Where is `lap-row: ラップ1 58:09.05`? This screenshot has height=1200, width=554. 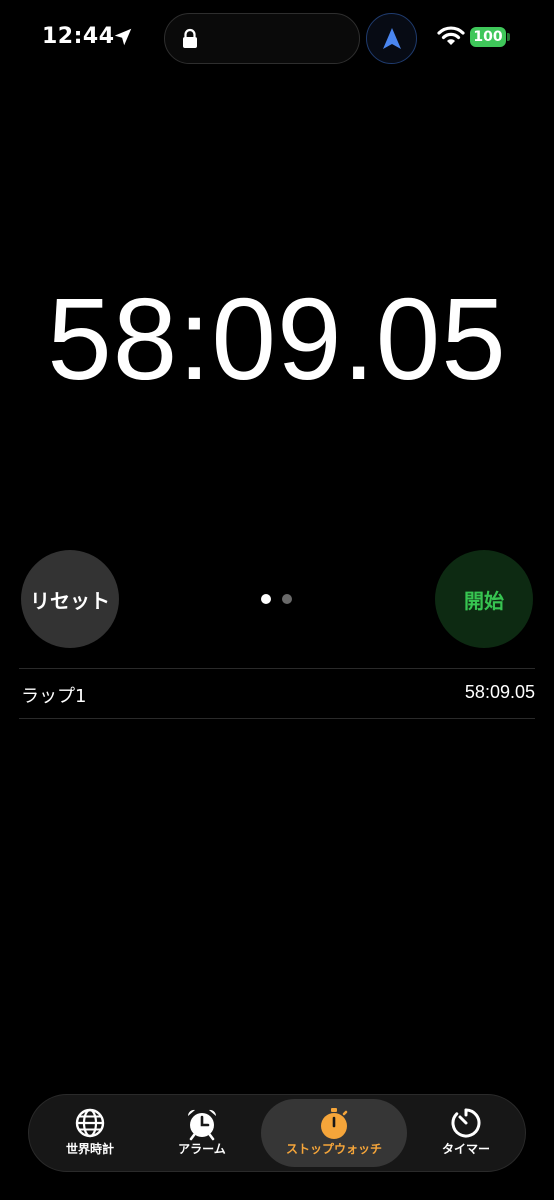
lap-row: ラップ1 58:09.05 is located at coordinates (277, 693).